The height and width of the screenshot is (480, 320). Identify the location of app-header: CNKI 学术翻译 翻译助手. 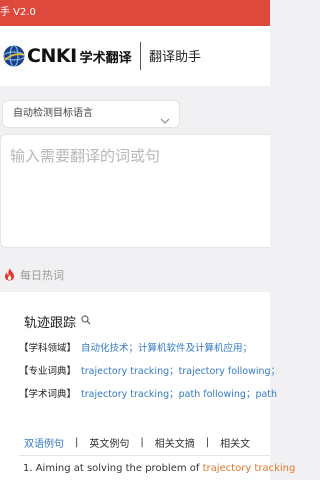
(135, 56).